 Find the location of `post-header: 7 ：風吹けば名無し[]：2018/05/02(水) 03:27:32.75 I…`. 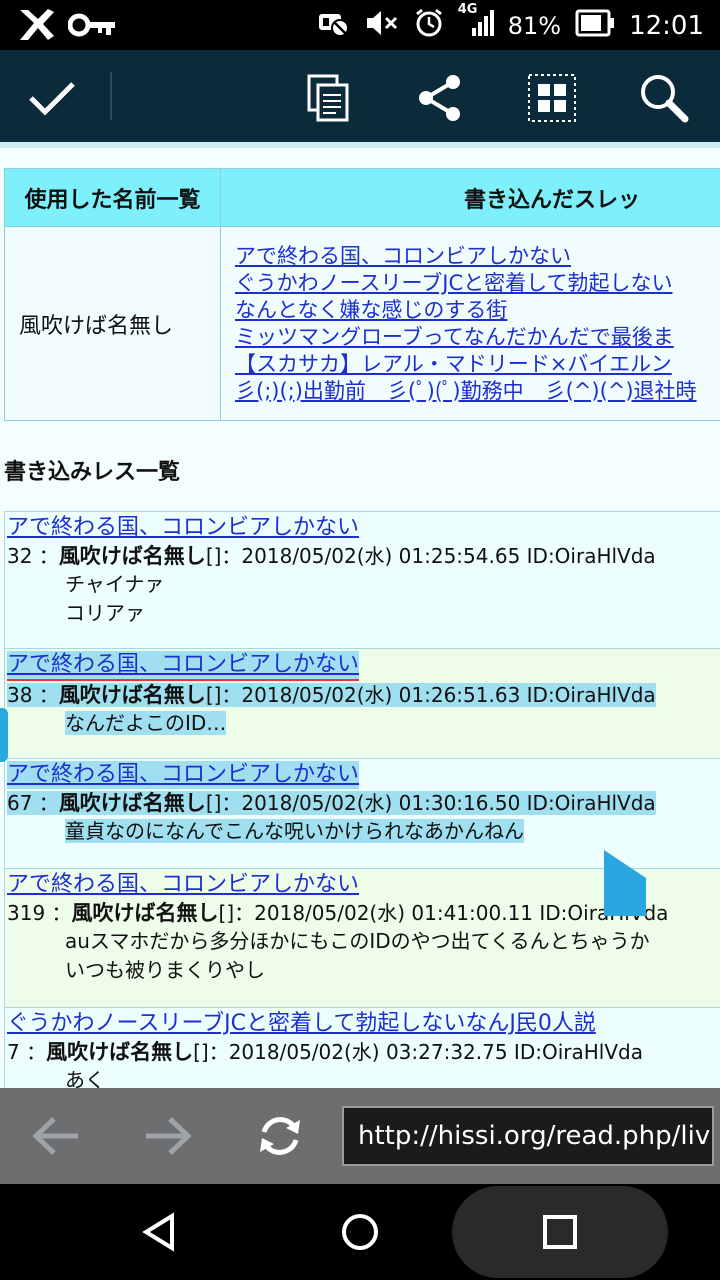

post-header: 7 ：風吹けば名無し[]：2018/05/02(水) 03:27:32.75 I… is located at coordinates (325, 1052).